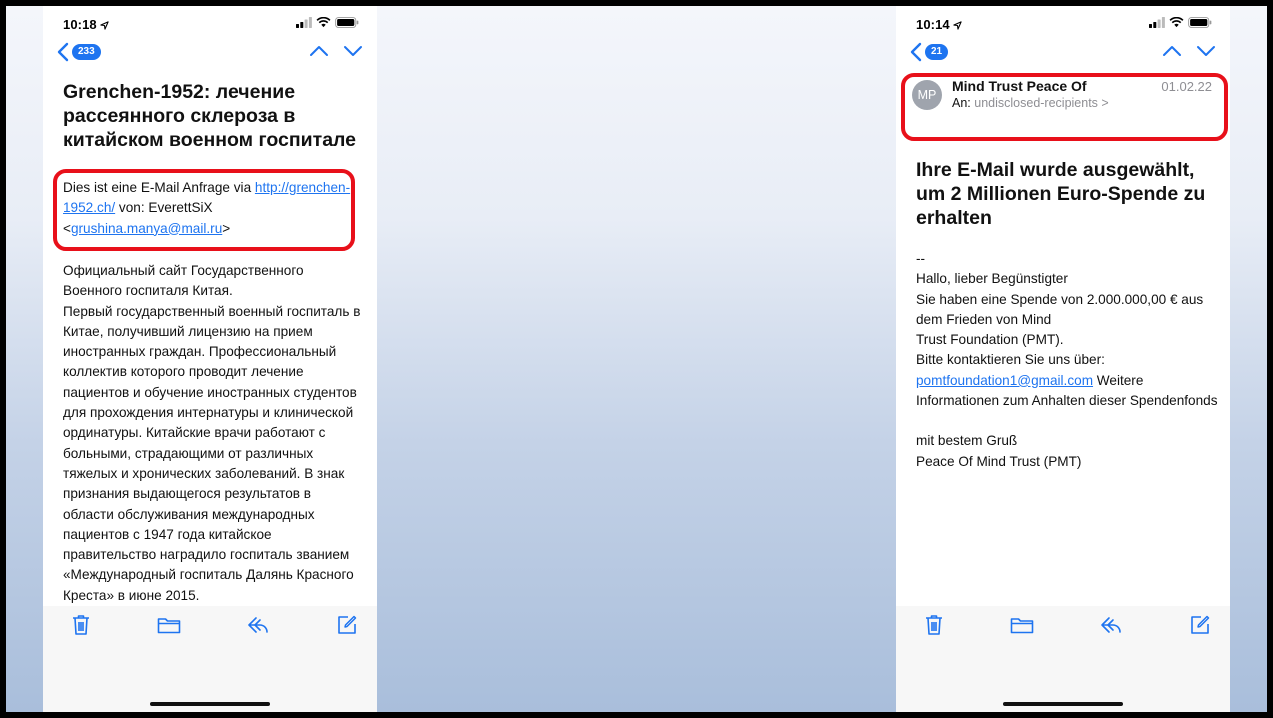  I want to click on status-bar: 10:18, so click(210, 22).